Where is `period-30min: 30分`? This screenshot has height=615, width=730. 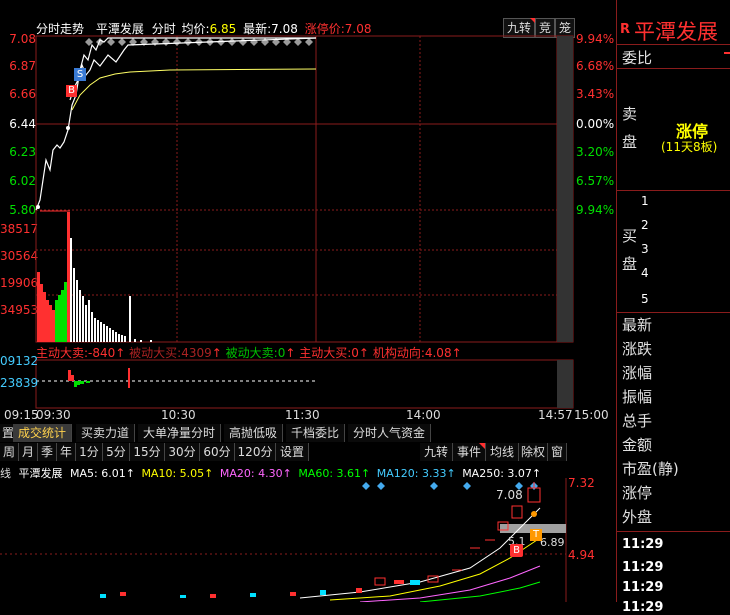 period-30min: 30分 is located at coordinates (182, 452).